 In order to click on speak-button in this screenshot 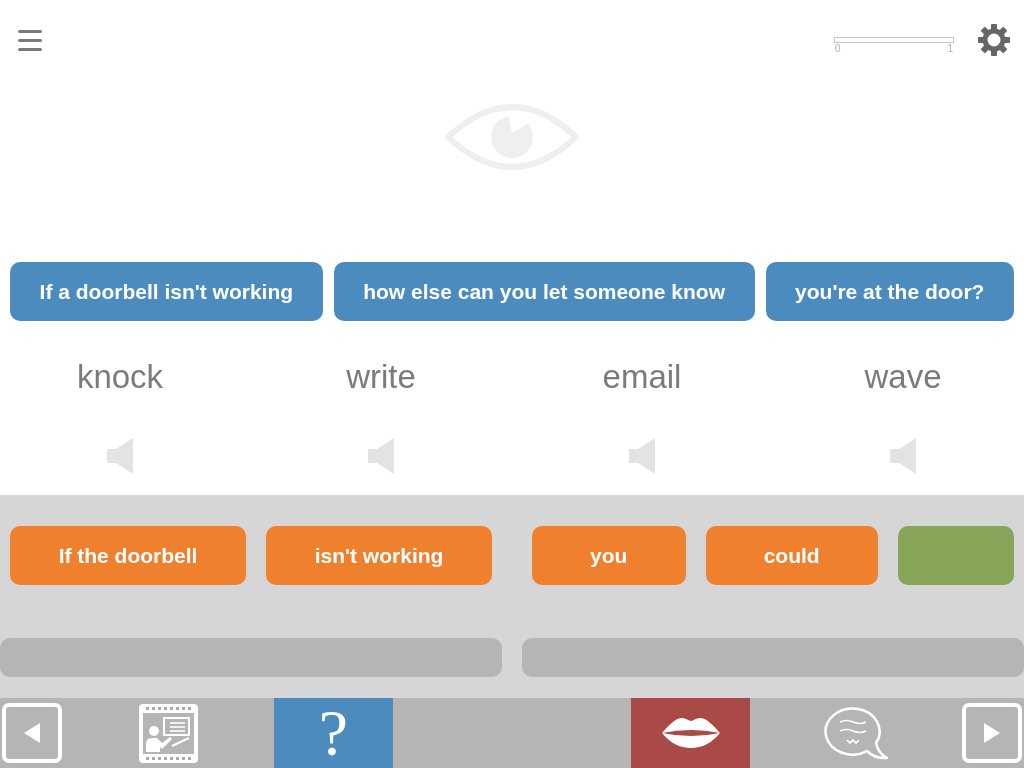, I will do `click(690, 733)`.